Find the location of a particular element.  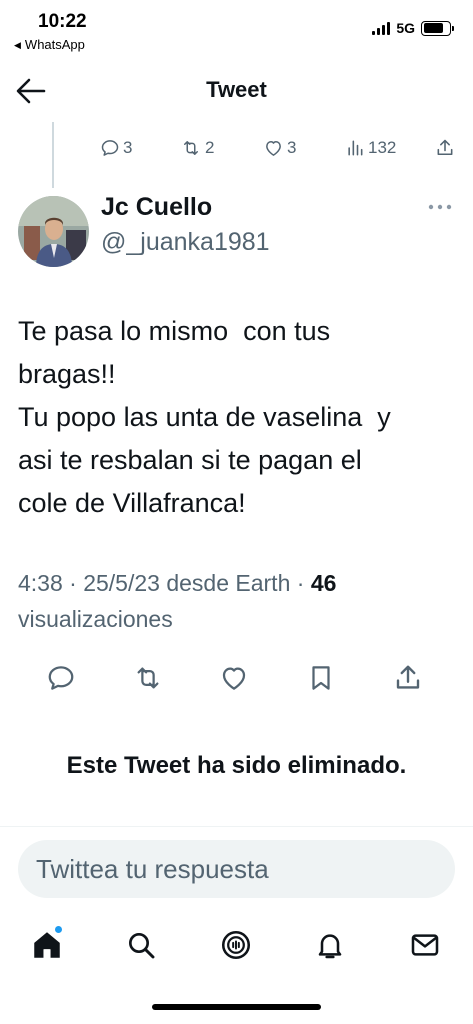

parent-retweet-button: 2 is located at coordinates (197, 148).